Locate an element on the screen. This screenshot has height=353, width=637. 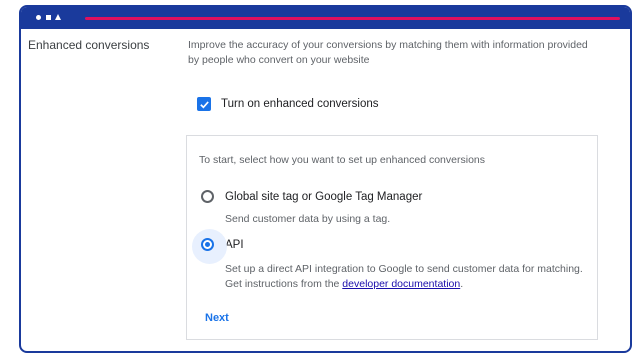
option-global-site-tag: Global site tag or Google Tag Manager is located at coordinates (311, 196).